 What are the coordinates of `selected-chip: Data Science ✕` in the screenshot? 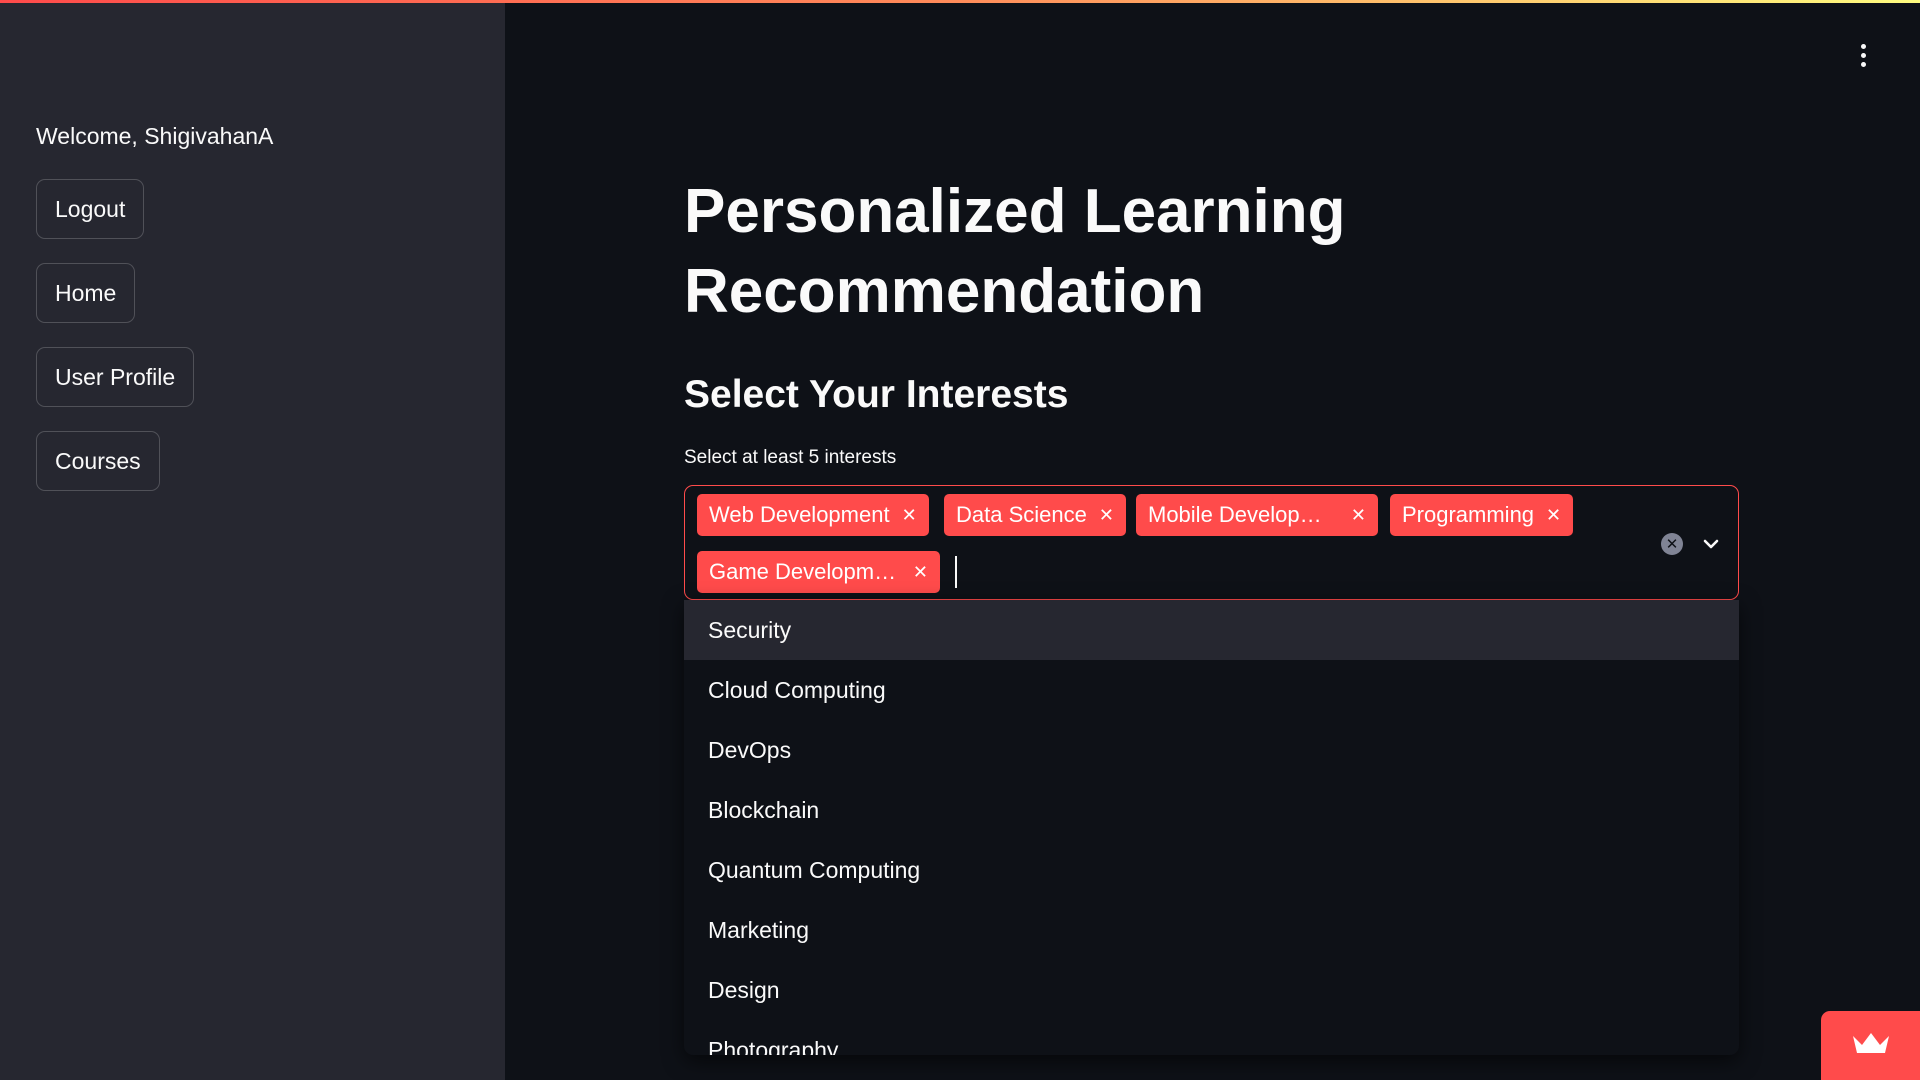 It's located at (1035, 515).